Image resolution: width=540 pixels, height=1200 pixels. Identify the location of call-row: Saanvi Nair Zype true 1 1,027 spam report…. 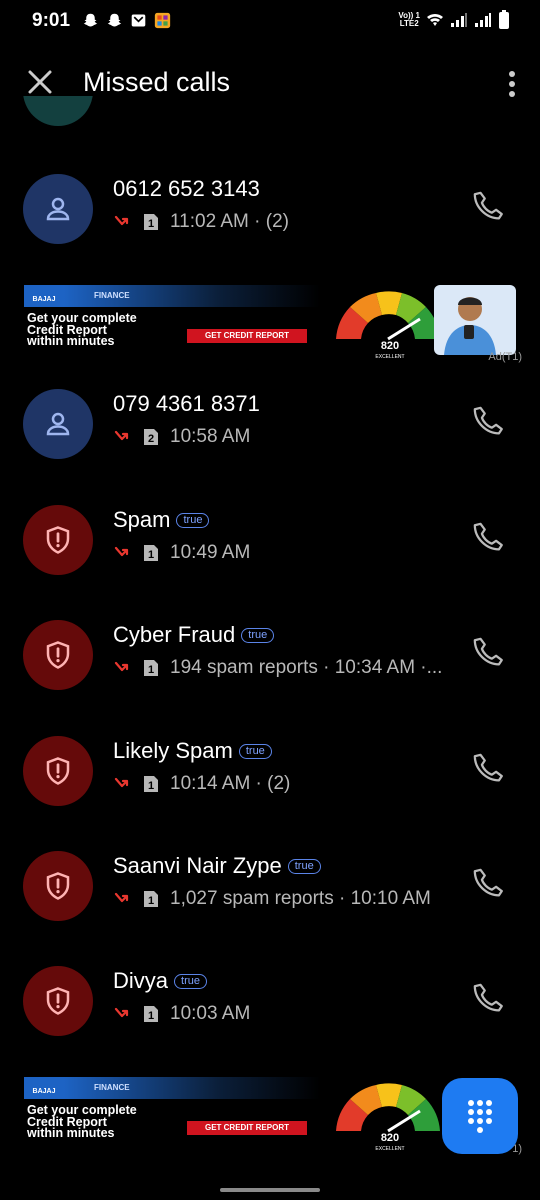
(270, 901).